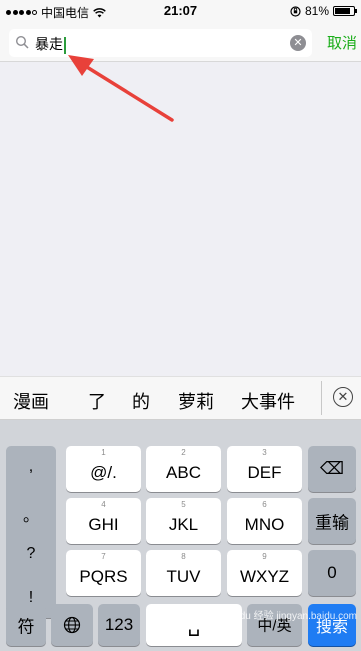 This screenshot has height=651, width=361. I want to click on symbol-button: 符, so click(26, 625).